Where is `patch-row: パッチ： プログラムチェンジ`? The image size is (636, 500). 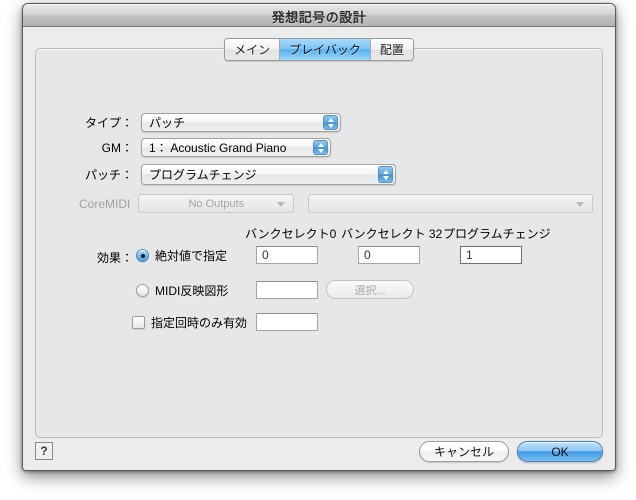 patch-row: パッチ： プログラムチェンジ is located at coordinates (233, 174).